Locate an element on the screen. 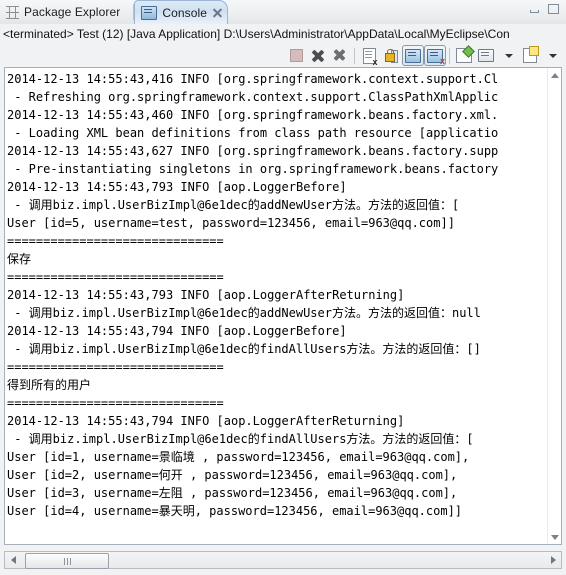  tab-package-explorer: Package Explorer is located at coordinates (66, 12).